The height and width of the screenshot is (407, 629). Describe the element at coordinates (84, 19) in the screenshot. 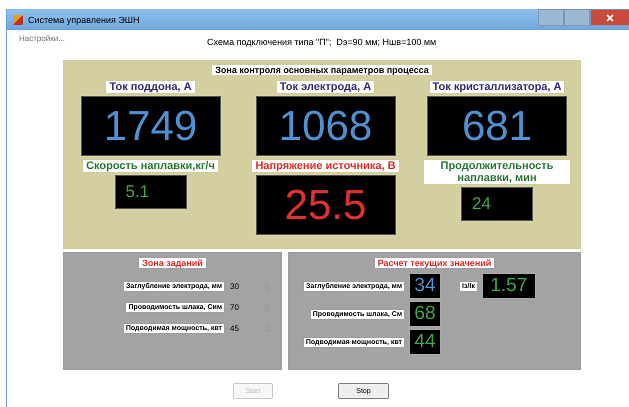

I see `window-title: Система управления ЭШН` at that location.